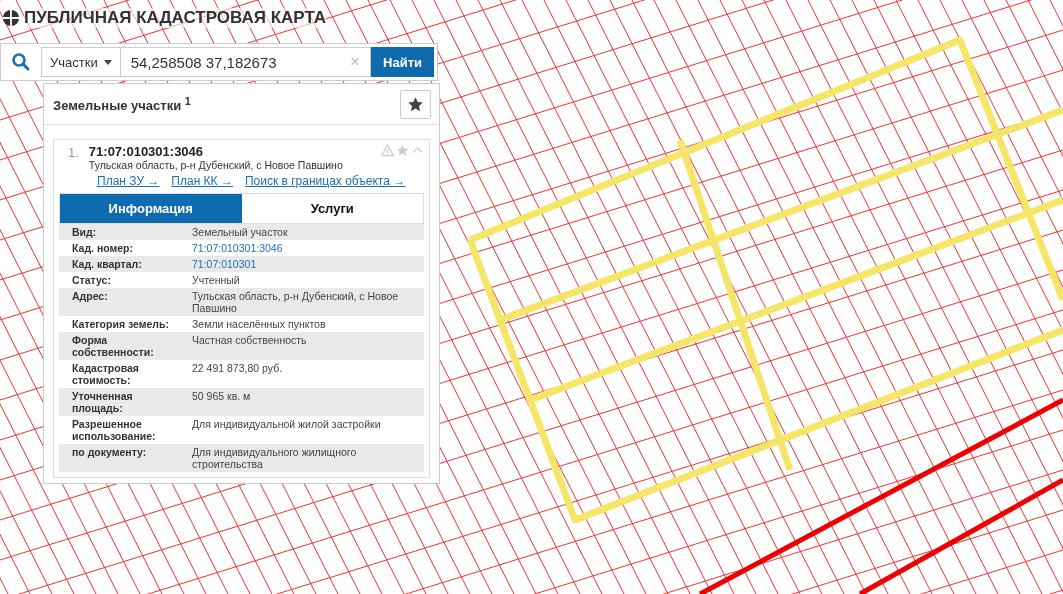 Image resolution: width=1063 pixels, height=594 pixels. I want to click on field-value: 22 491 873,80 руб., so click(238, 369).